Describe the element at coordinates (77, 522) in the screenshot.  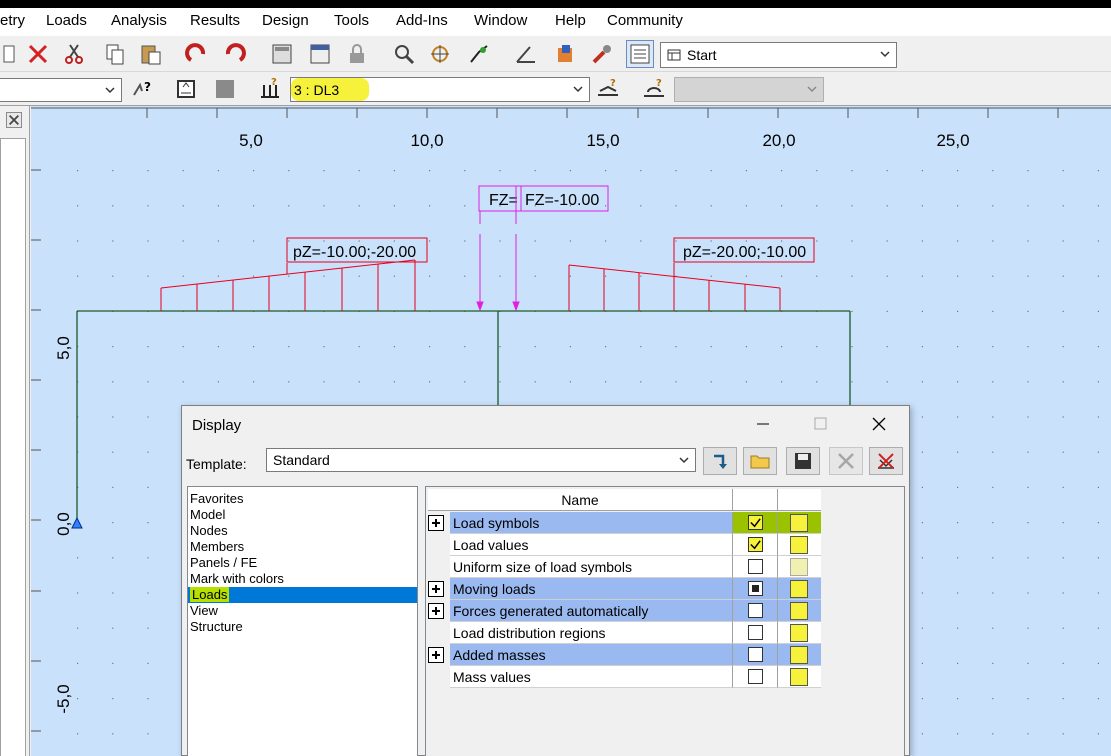
I see `support-icon` at that location.